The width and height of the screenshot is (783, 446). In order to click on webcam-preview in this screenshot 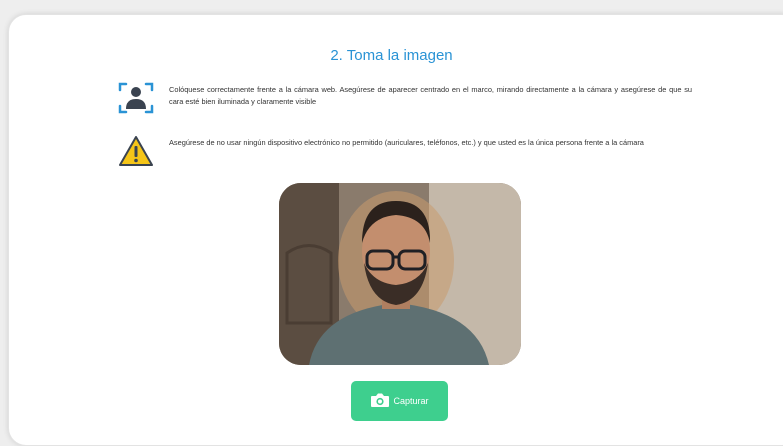, I will do `click(400, 274)`.